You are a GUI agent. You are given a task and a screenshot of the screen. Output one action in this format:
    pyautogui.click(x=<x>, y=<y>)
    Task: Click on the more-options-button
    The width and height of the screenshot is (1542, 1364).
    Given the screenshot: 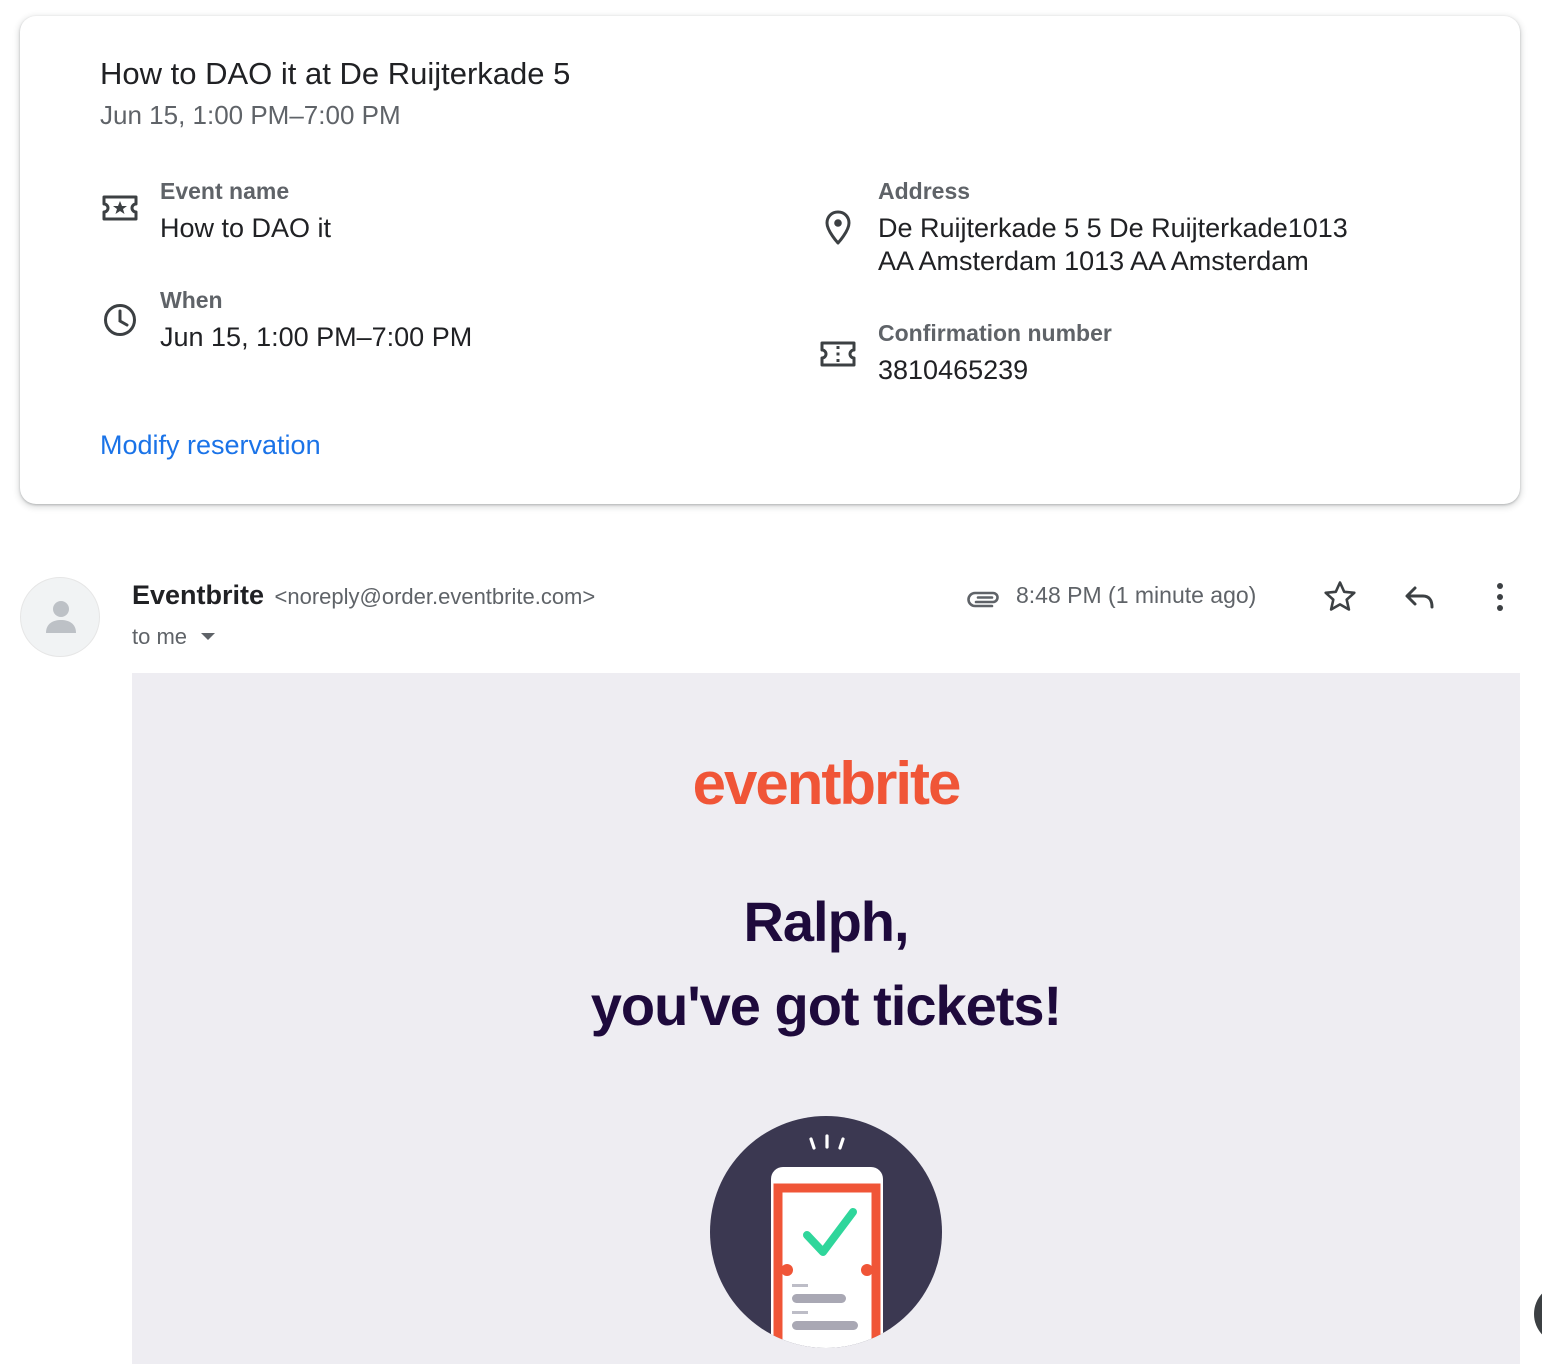 What is the action you would take?
    pyautogui.click(x=1500, y=597)
    